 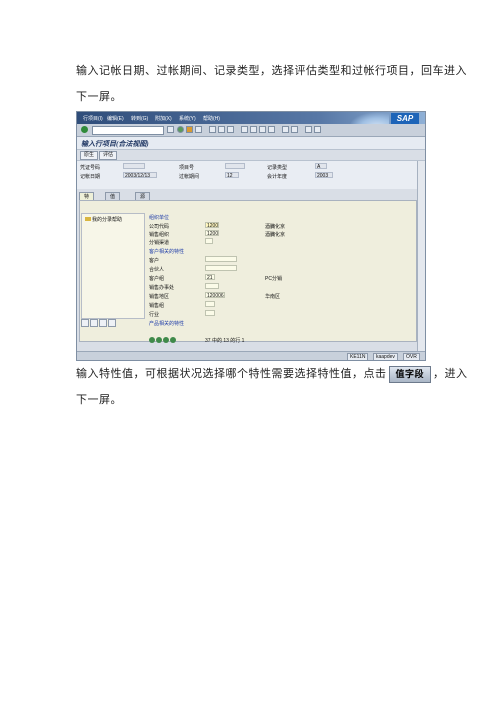 What do you see at coordinates (84, 129) in the screenshot?
I see `enter-icon` at bounding box center [84, 129].